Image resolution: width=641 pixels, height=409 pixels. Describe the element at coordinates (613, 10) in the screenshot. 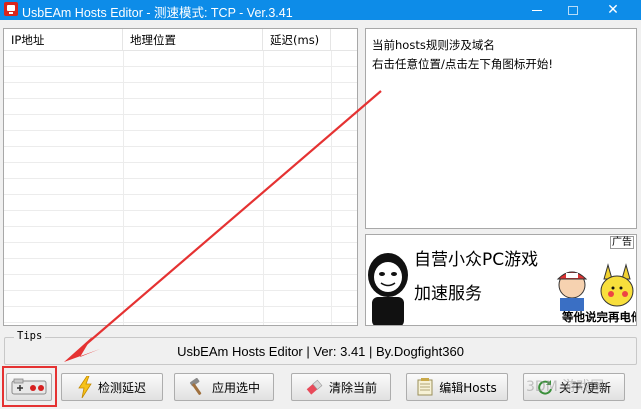

I see `close-button: ✕` at that location.